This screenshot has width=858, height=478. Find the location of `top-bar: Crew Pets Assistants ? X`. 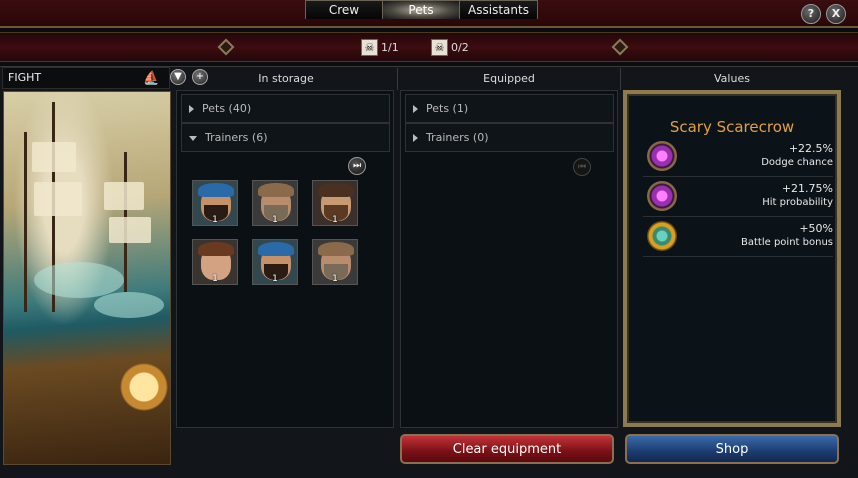

top-bar: Crew Pets Assistants ? X is located at coordinates (429, 14).